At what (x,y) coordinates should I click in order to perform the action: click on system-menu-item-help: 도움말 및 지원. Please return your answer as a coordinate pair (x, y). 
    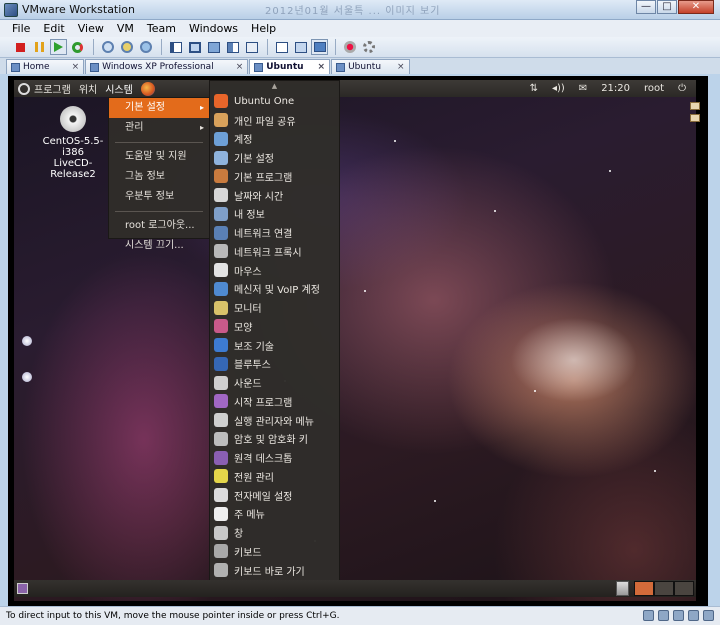
    Looking at the image, I should click on (159, 157).